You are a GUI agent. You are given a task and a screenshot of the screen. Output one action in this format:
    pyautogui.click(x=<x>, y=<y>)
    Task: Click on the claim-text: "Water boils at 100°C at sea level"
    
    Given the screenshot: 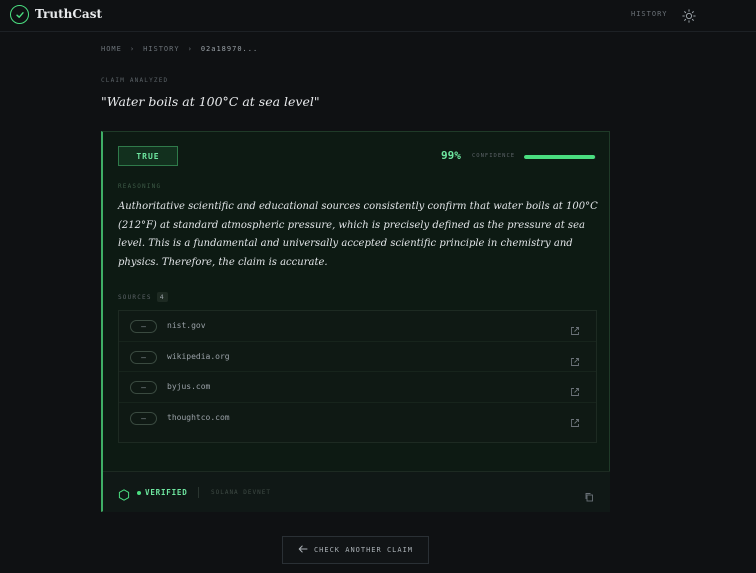 What is the action you would take?
    pyautogui.click(x=210, y=101)
    